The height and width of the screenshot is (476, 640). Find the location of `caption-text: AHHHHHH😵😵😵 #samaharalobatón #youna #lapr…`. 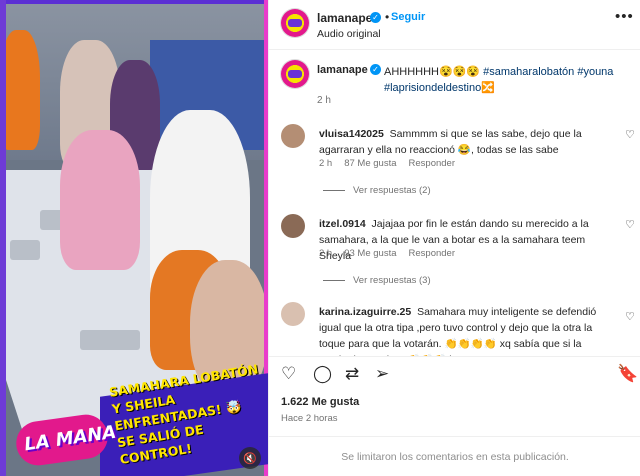

caption-text: AHHHHHH😵😵😵 #samaharalobatón #youna #lapr… is located at coordinates (506, 80).